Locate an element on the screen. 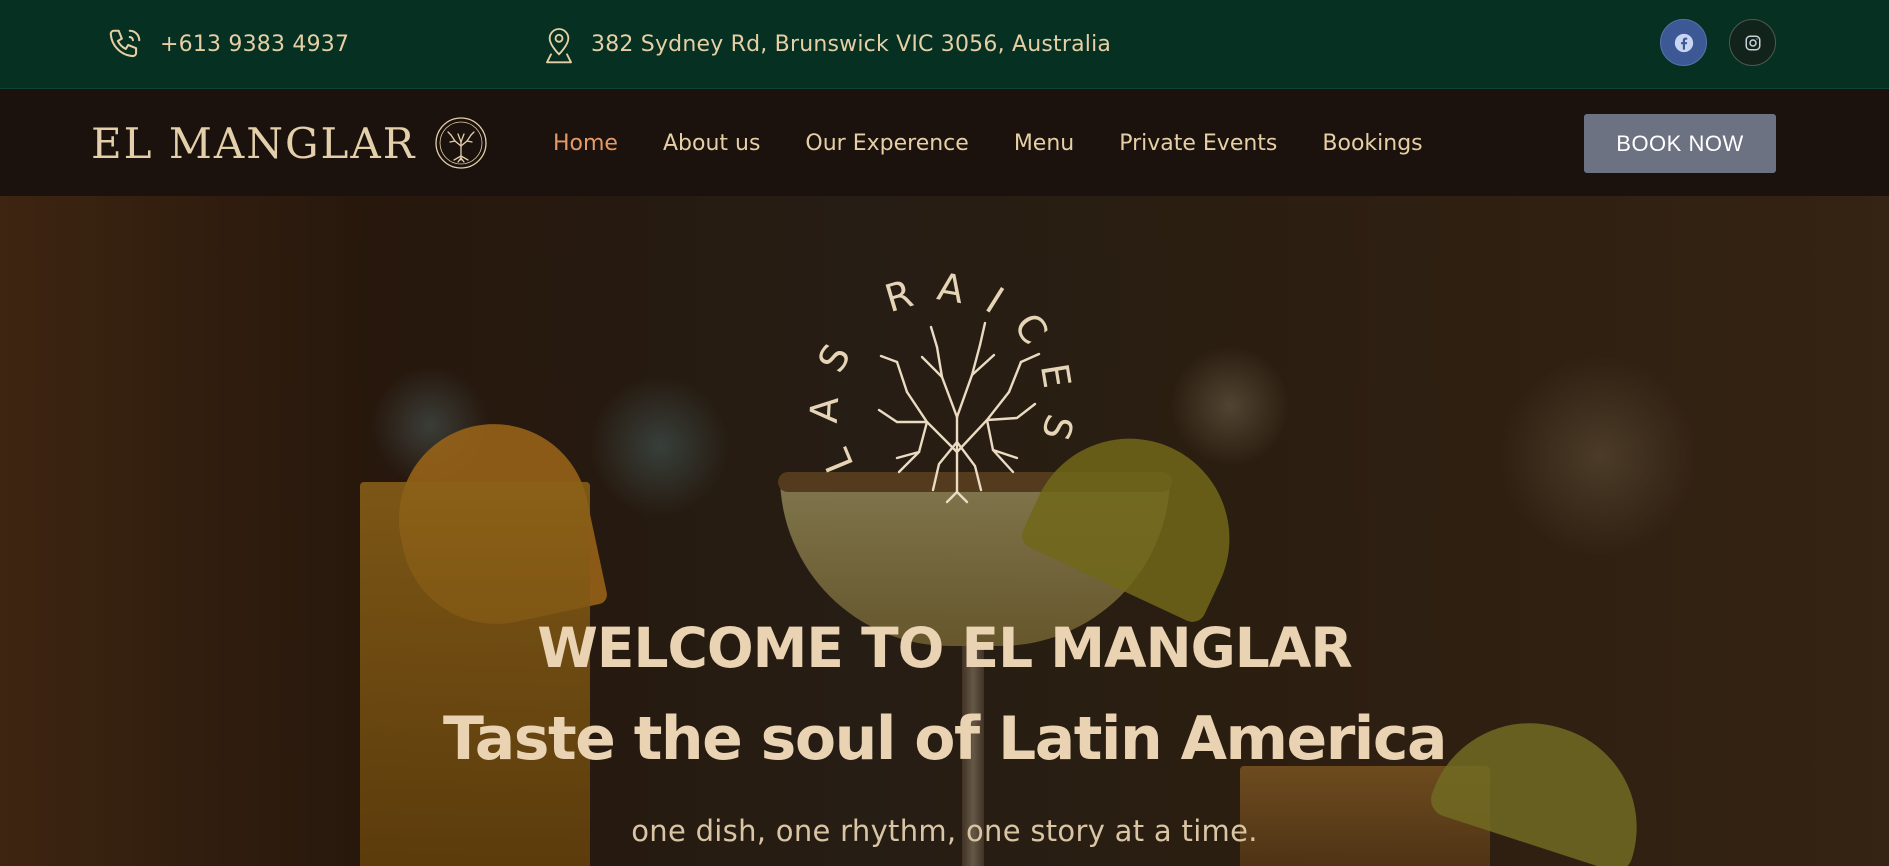  brand-logo: EL MANGLAR is located at coordinates (289, 143).